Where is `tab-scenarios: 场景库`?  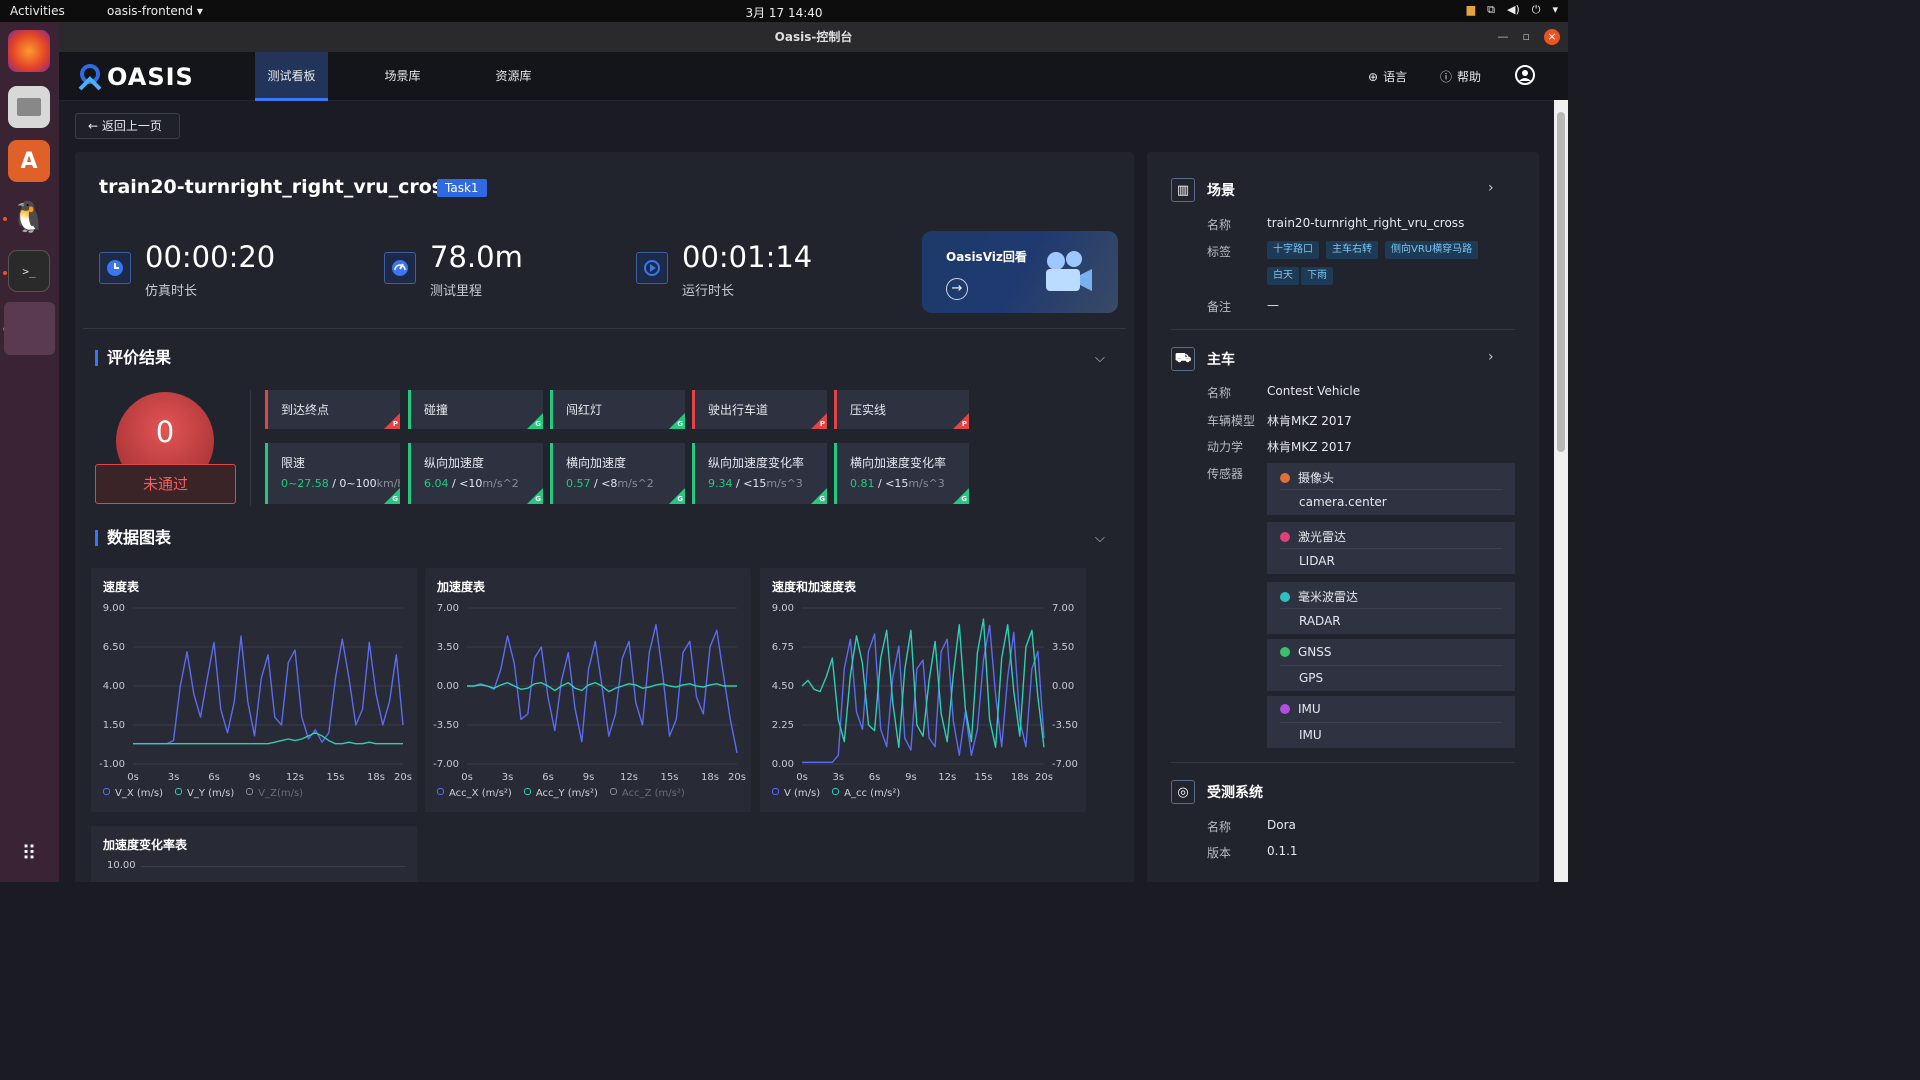 tab-scenarios: 场景库 is located at coordinates (402, 76).